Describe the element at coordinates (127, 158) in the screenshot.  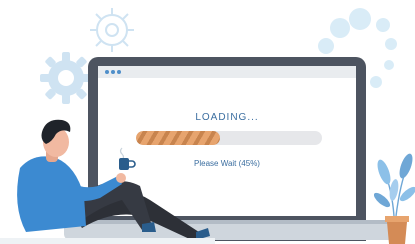
I see `coffee-cup-icon` at that location.